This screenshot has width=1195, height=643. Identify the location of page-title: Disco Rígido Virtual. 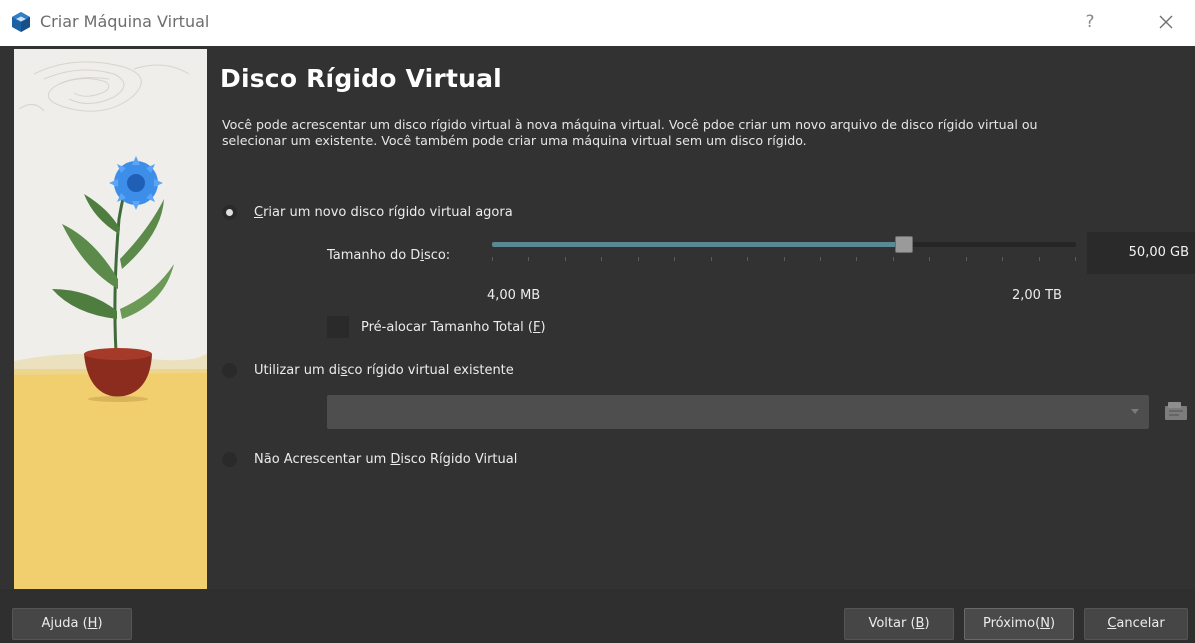
(361, 78).